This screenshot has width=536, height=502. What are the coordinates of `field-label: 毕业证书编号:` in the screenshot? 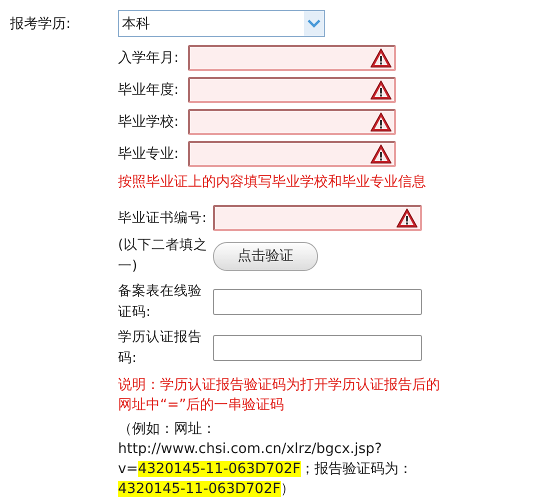 It's located at (163, 218).